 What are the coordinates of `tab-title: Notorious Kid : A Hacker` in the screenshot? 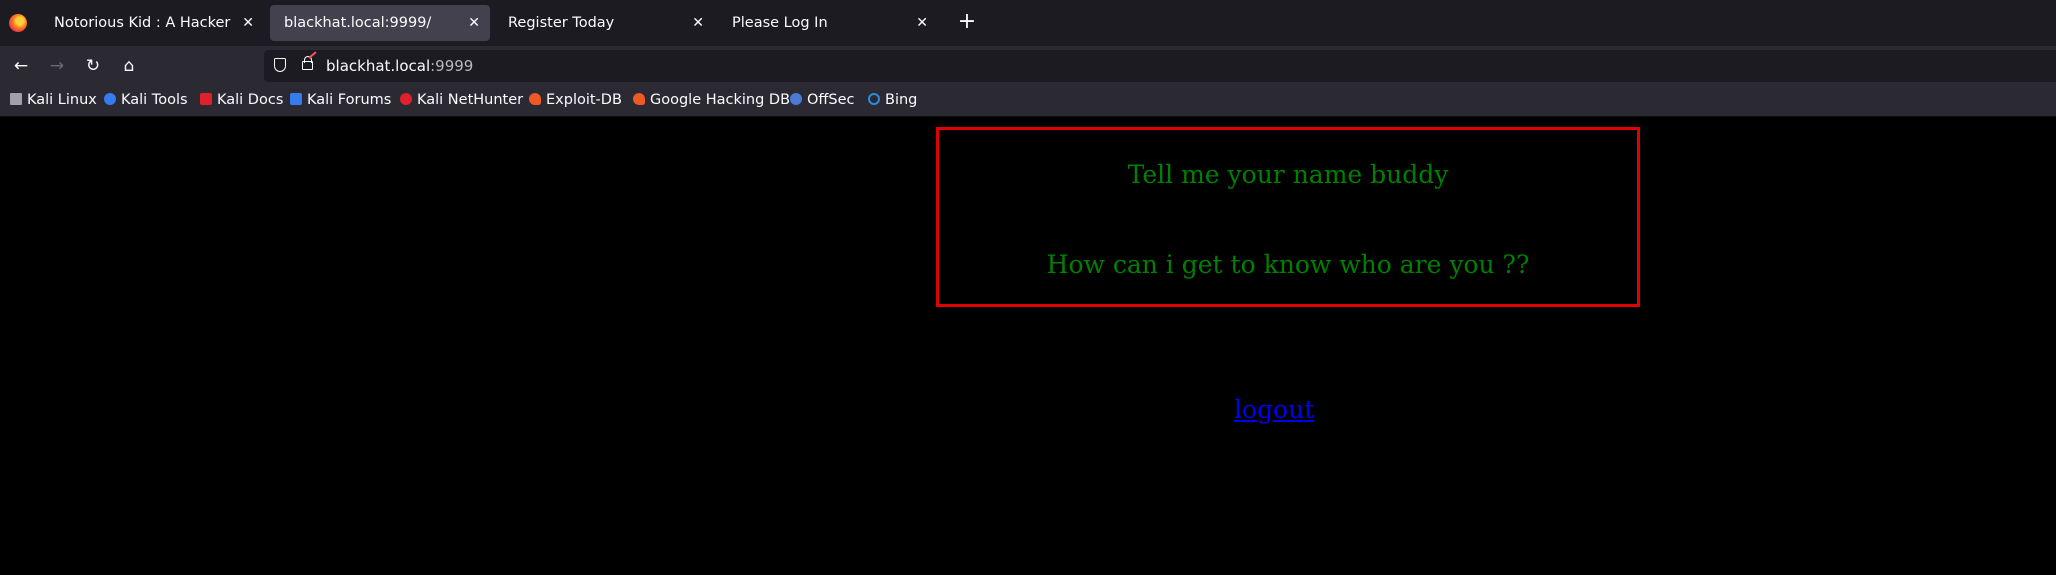 It's located at (142, 23).